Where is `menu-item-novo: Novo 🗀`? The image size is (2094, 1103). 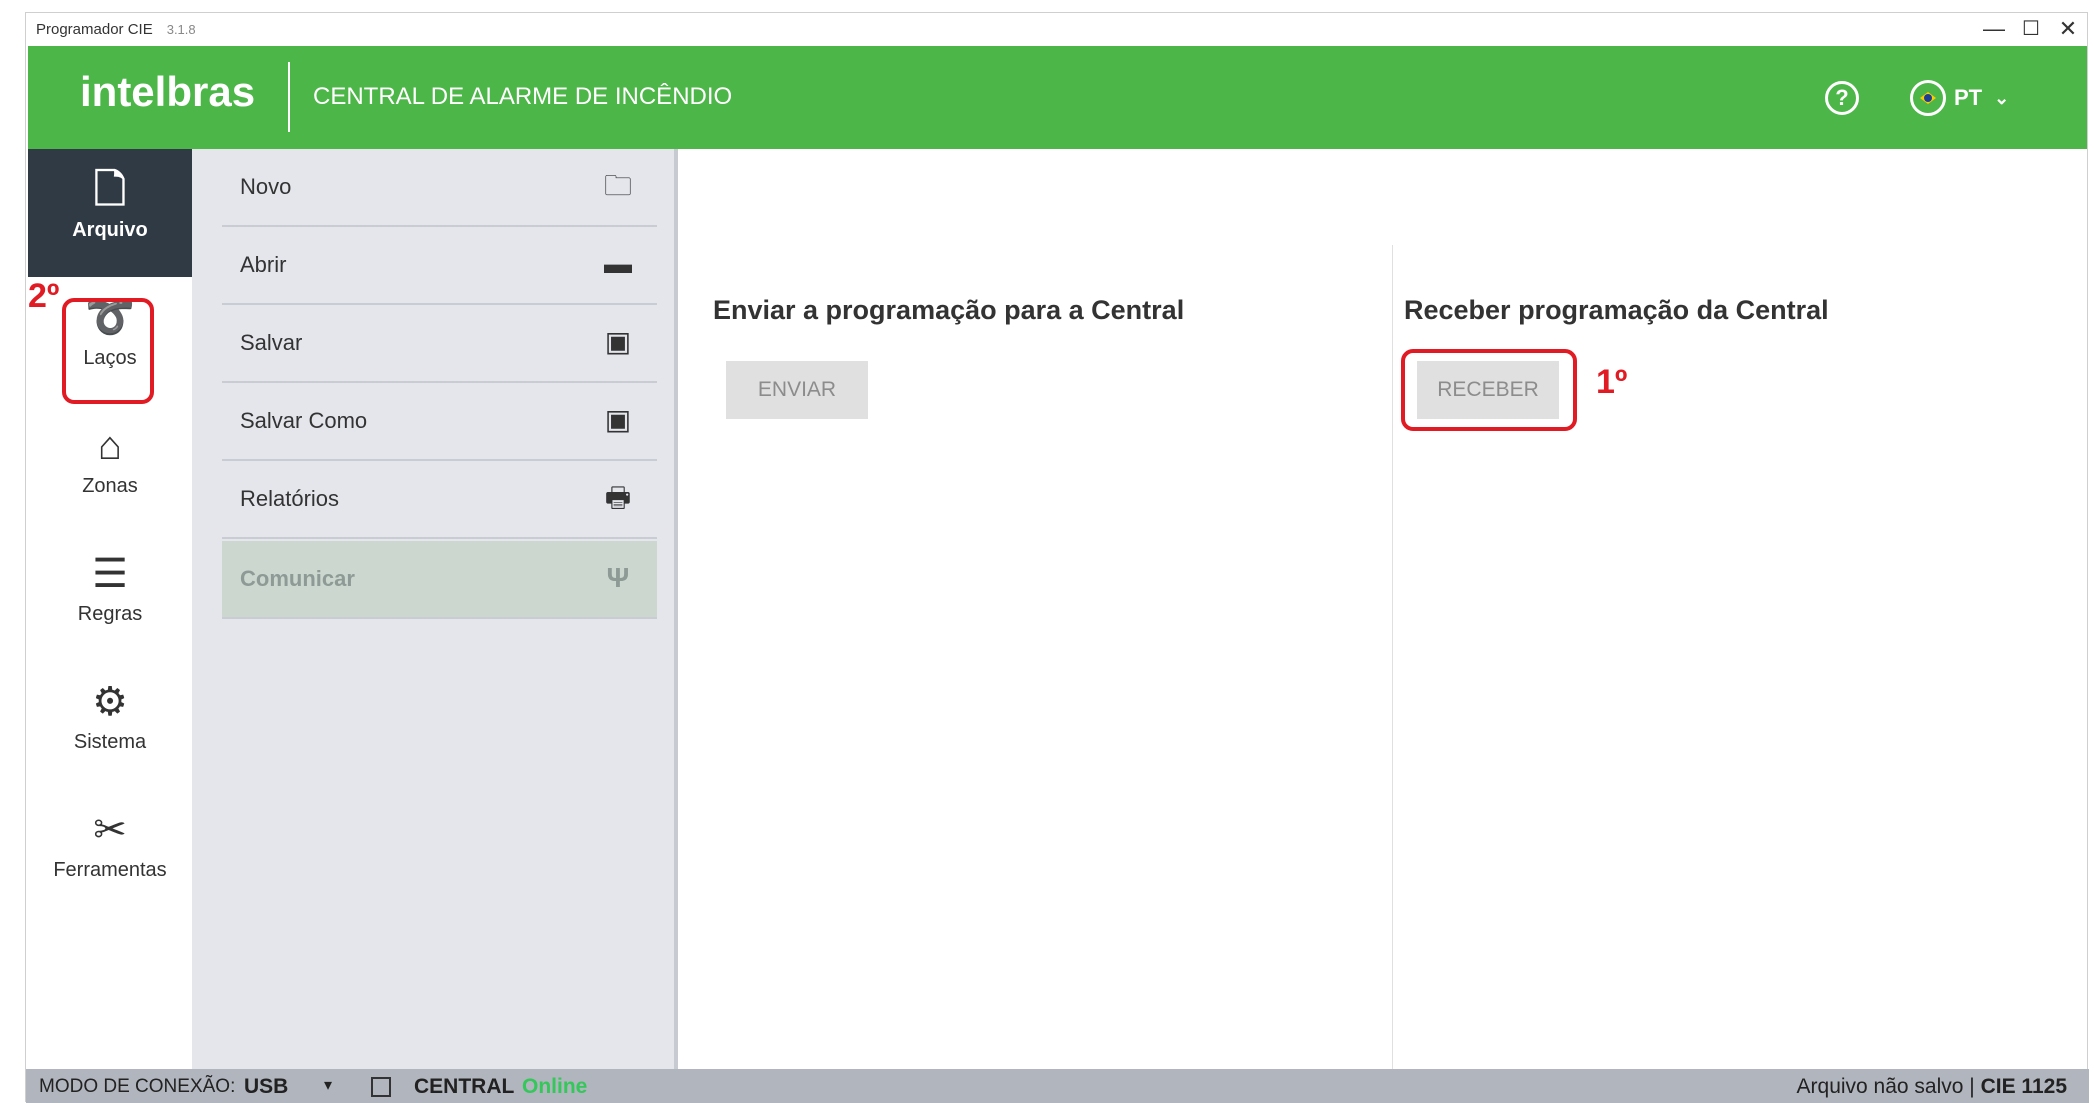
menu-item-novo: Novo 🗀 is located at coordinates (439, 188).